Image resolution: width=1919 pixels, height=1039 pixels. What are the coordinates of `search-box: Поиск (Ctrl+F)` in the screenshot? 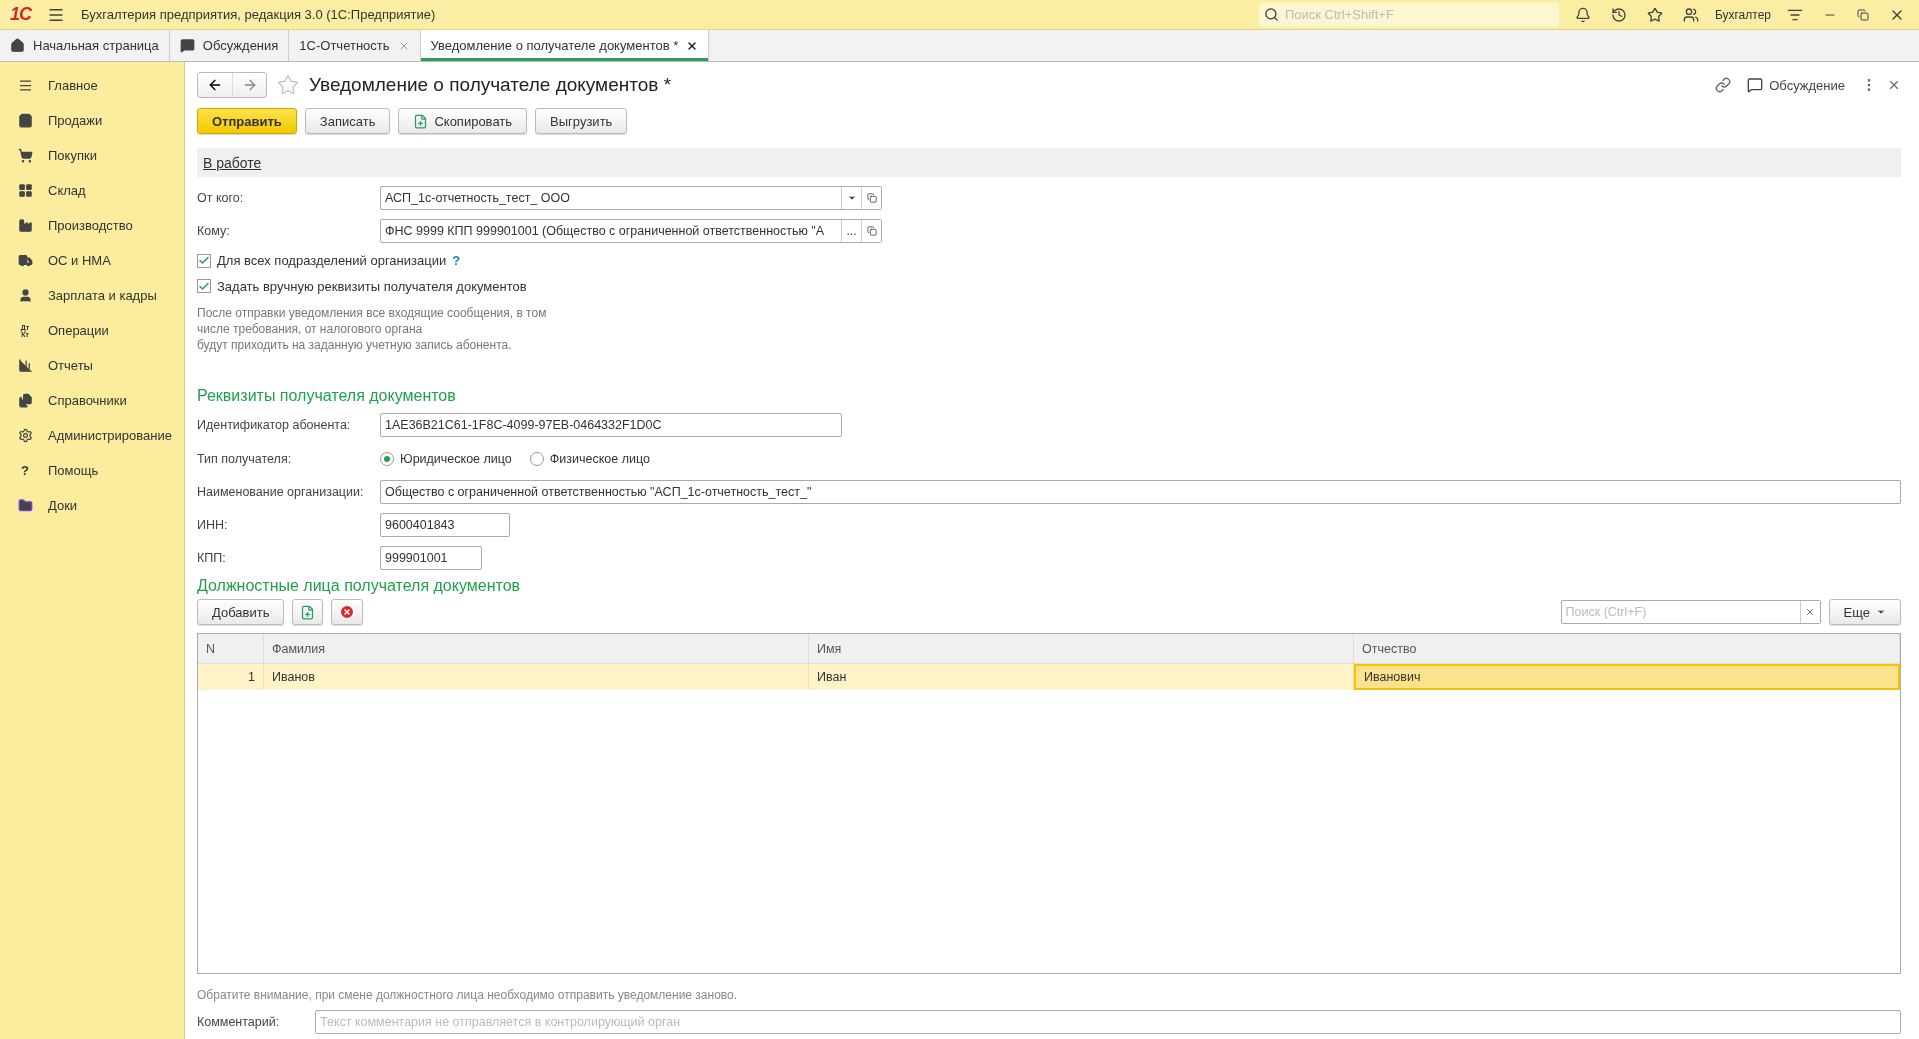 It's located at (1690, 612).